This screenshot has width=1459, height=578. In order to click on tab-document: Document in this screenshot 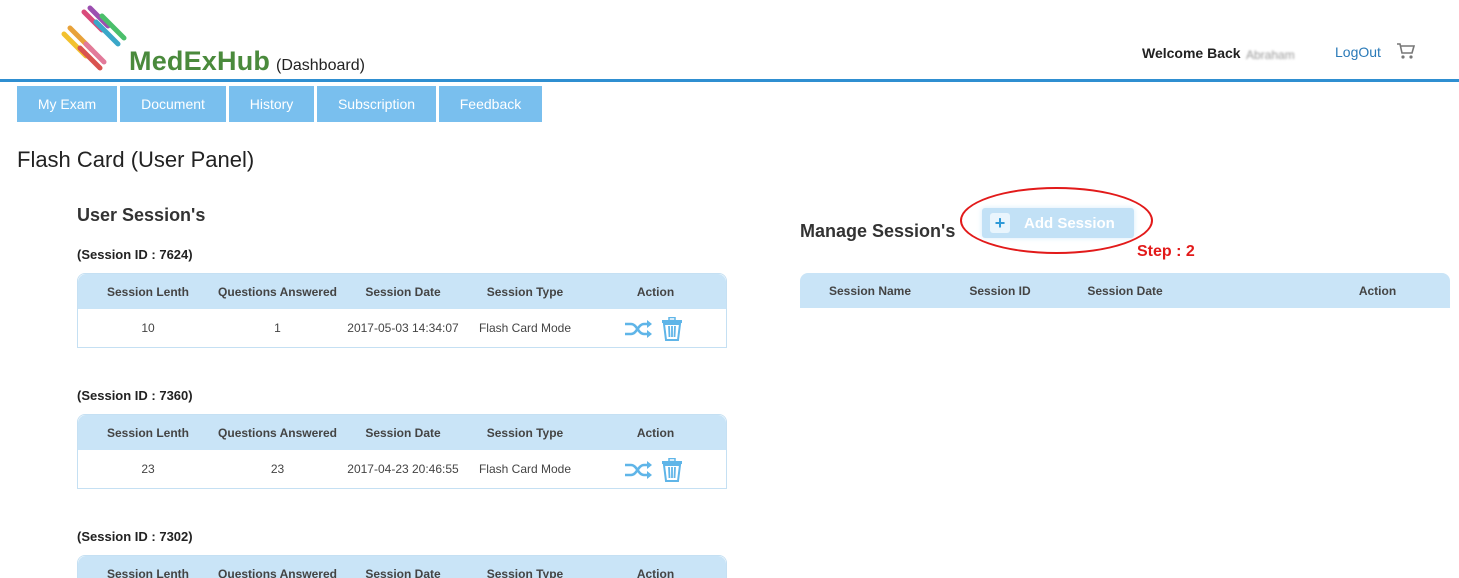, I will do `click(173, 104)`.